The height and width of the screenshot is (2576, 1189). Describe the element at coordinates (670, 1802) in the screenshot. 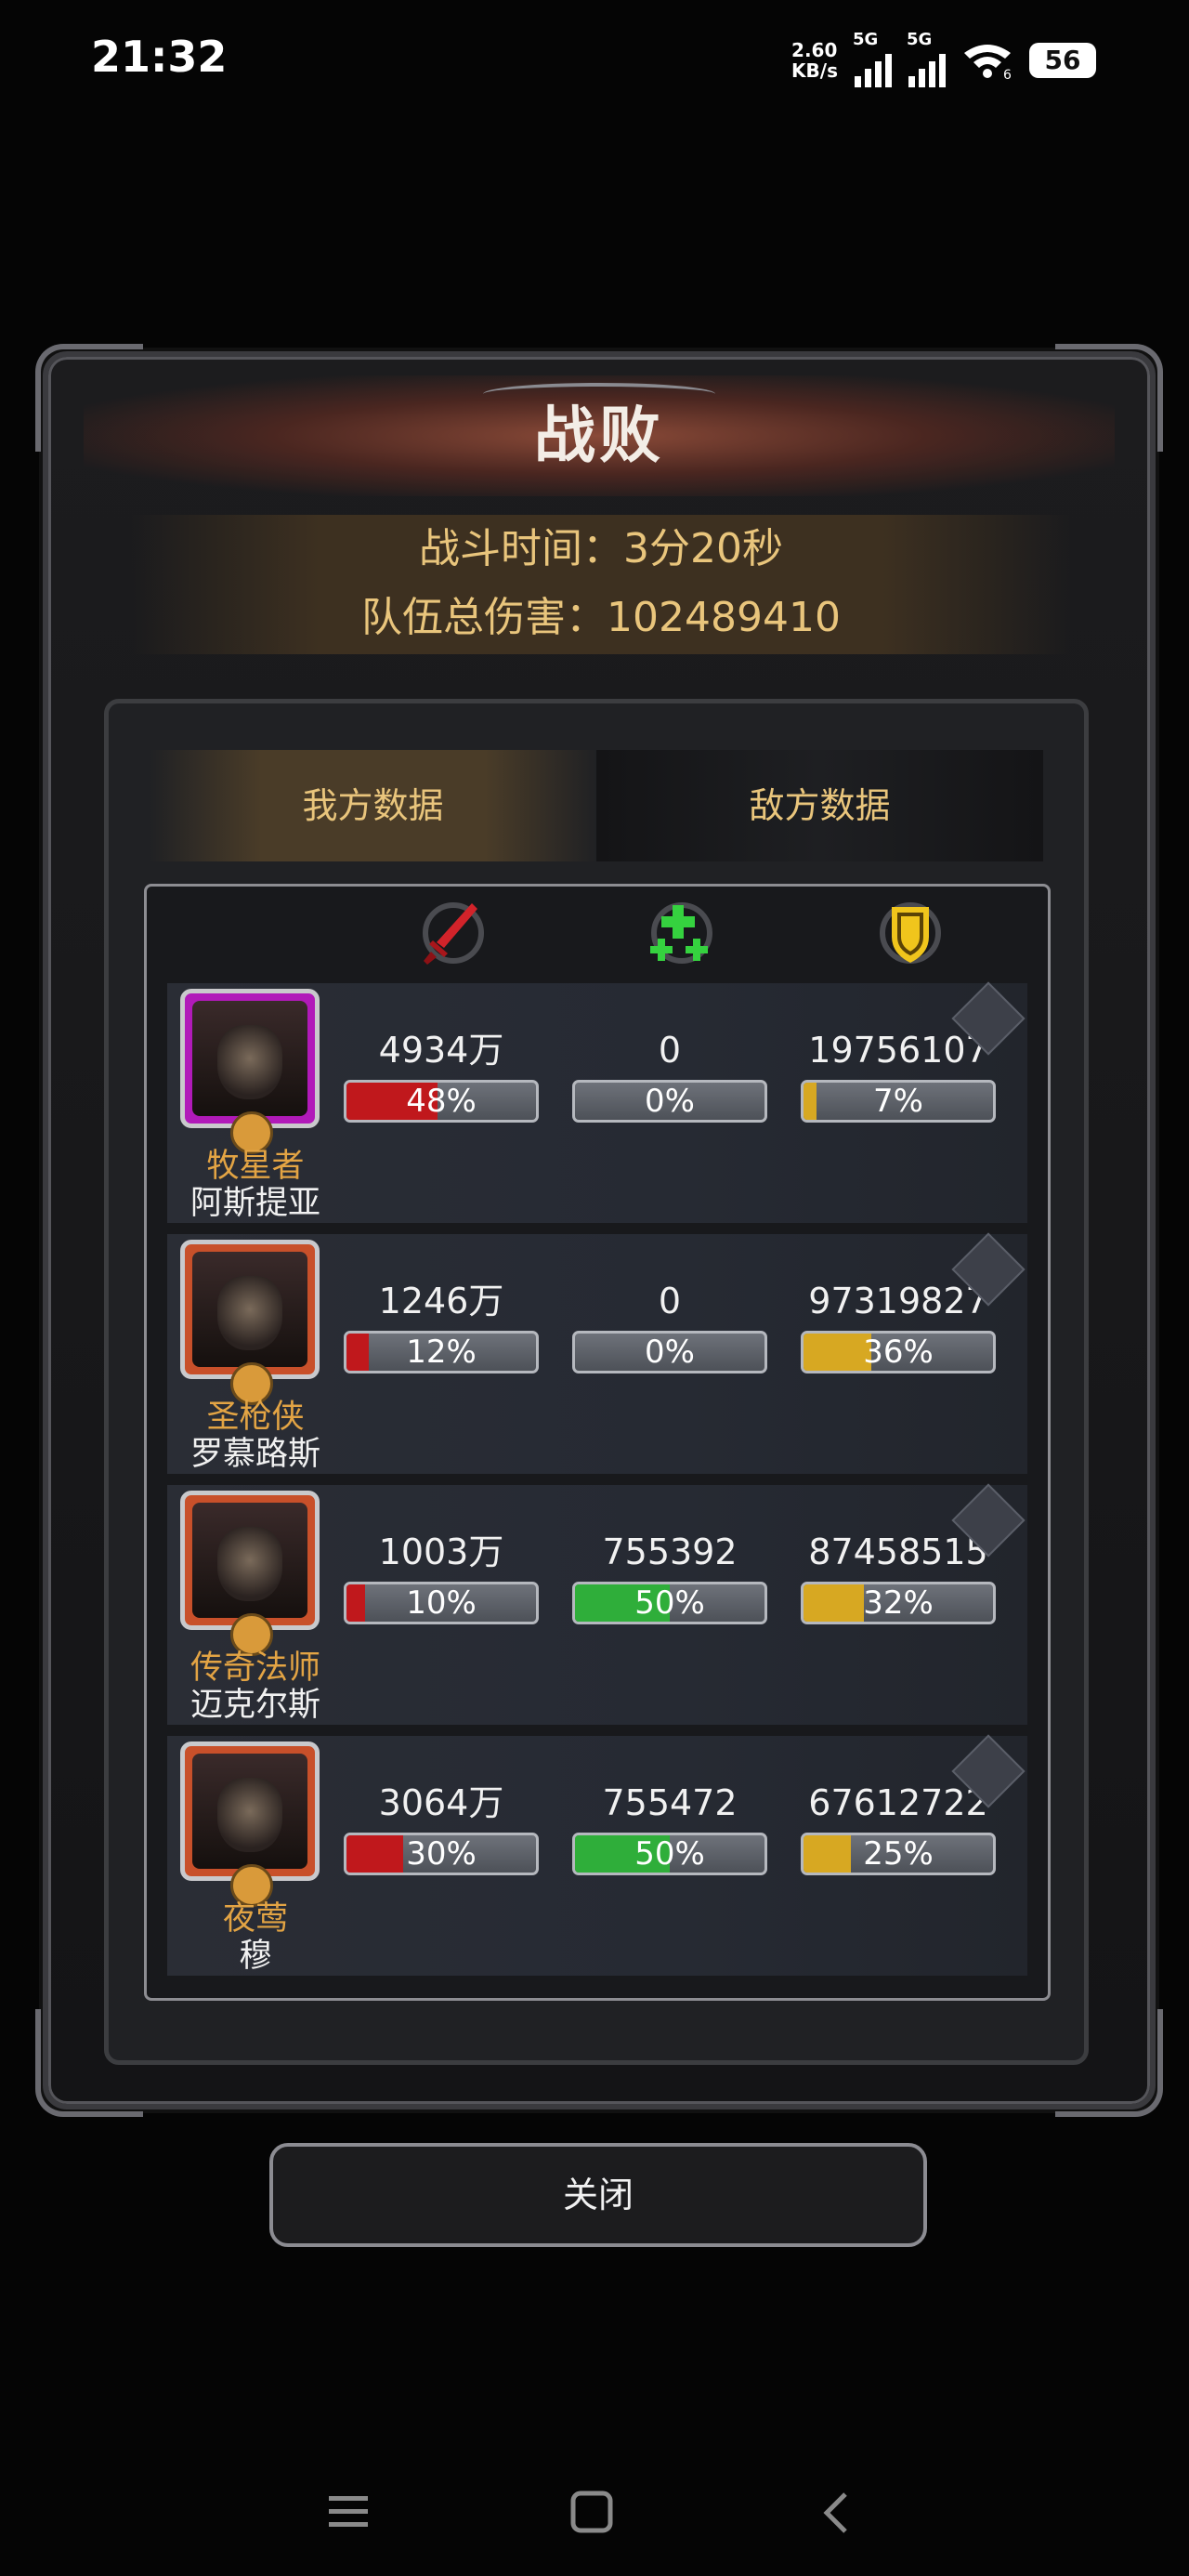

I see `heal-value: 755472` at that location.